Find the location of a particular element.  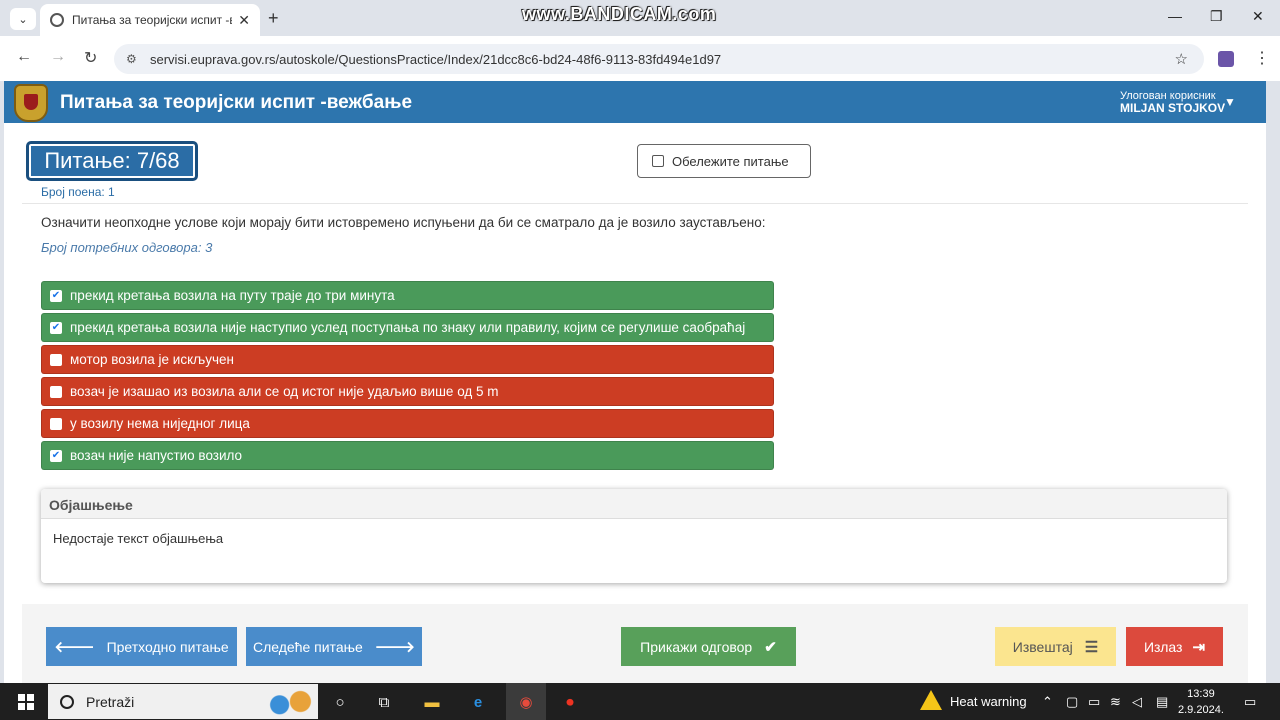

explanation-title: Објашњење is located at coordinates (634, 504).